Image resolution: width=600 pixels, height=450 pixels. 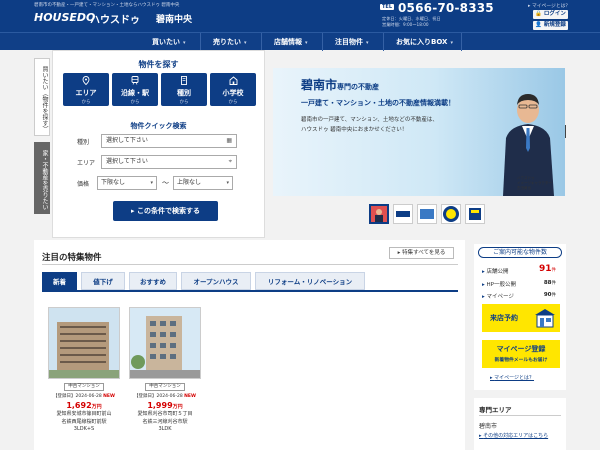 What do you see at coordinates (42, 178) in the screenshot?
I see `side-tab-sell: 家・不動産を売りたい` at bounding box center [42, 178].